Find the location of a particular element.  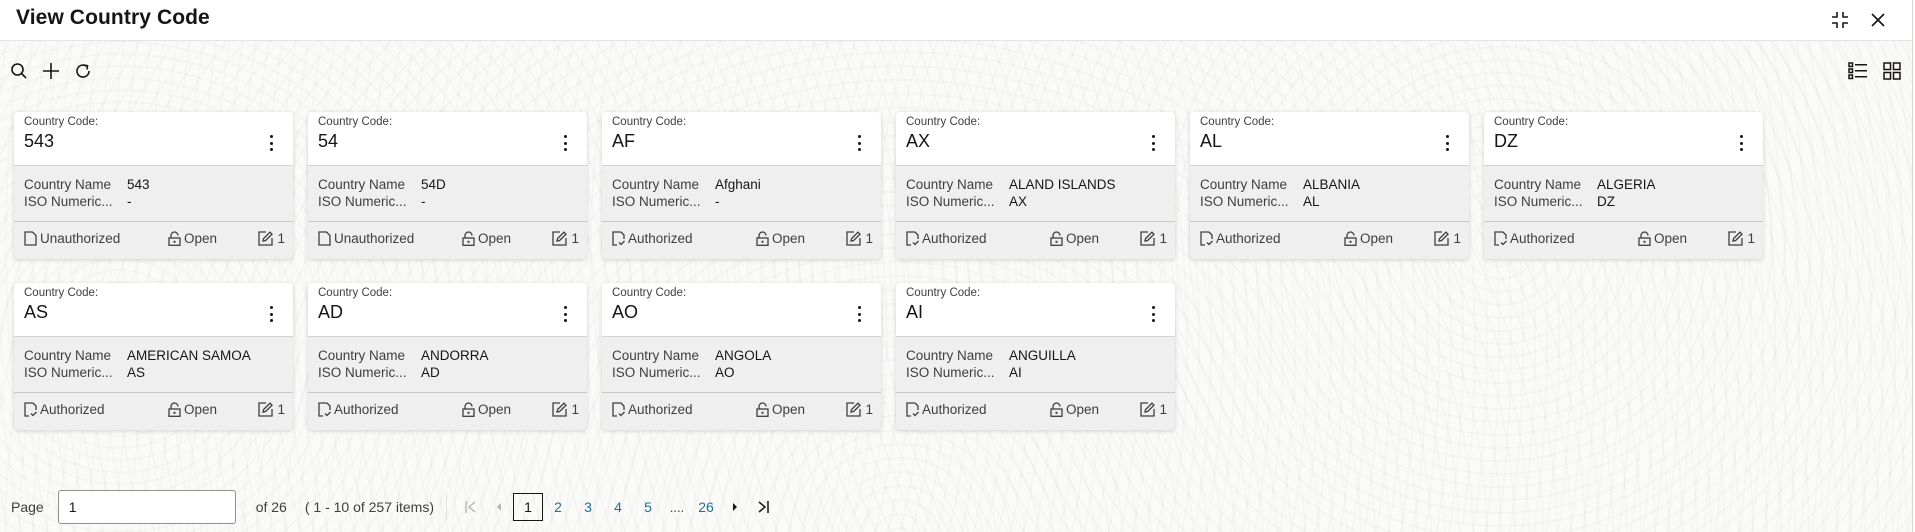

last-page-icon is located at coordinates (763, 507).